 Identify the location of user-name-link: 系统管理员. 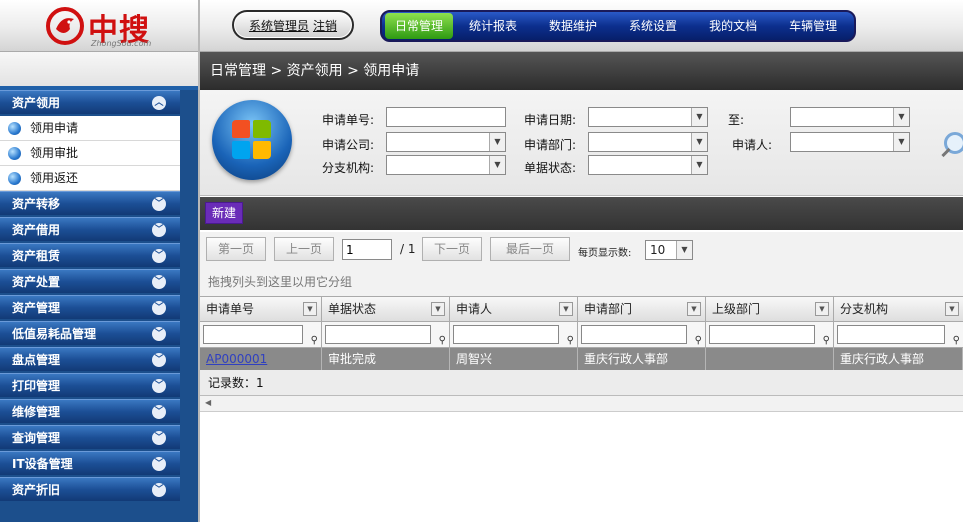
(279, 25).